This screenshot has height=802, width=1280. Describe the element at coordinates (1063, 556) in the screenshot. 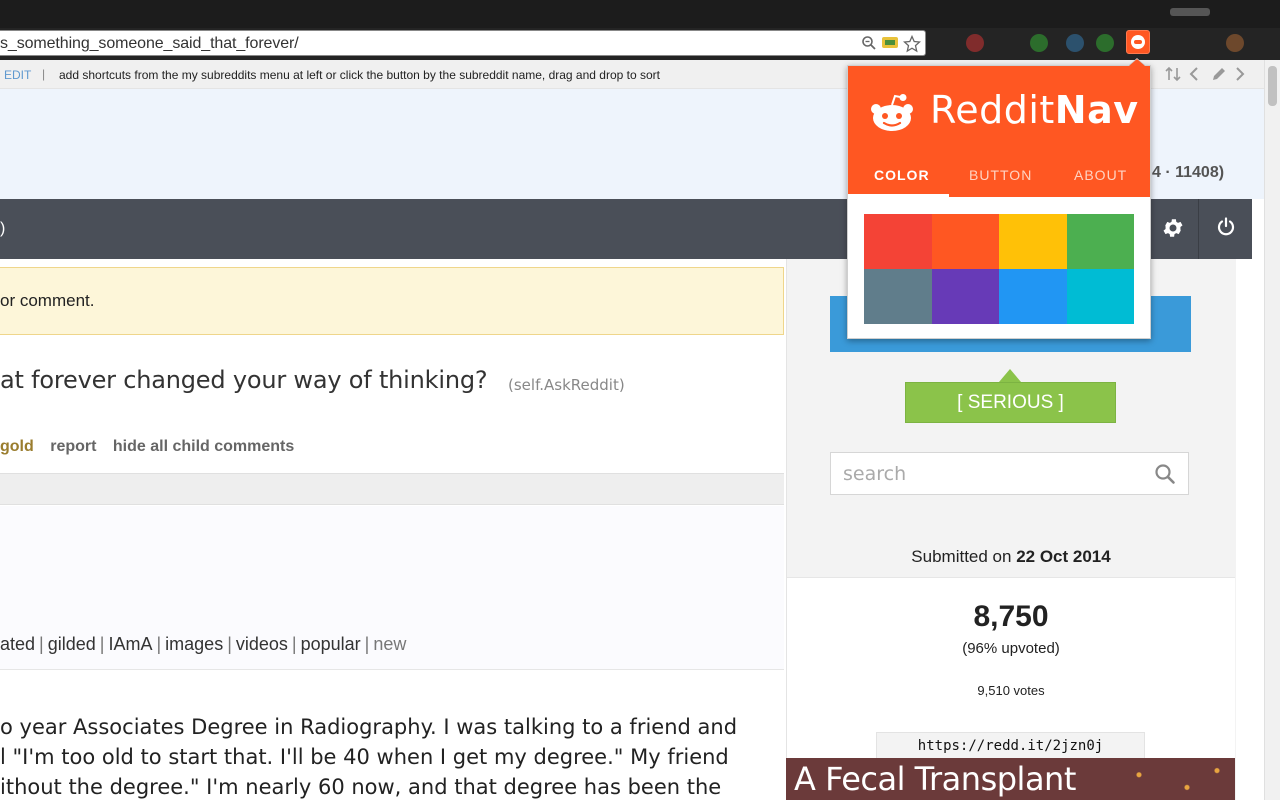

I see `submitted-date-value: 22 Oct 2014` at that location.